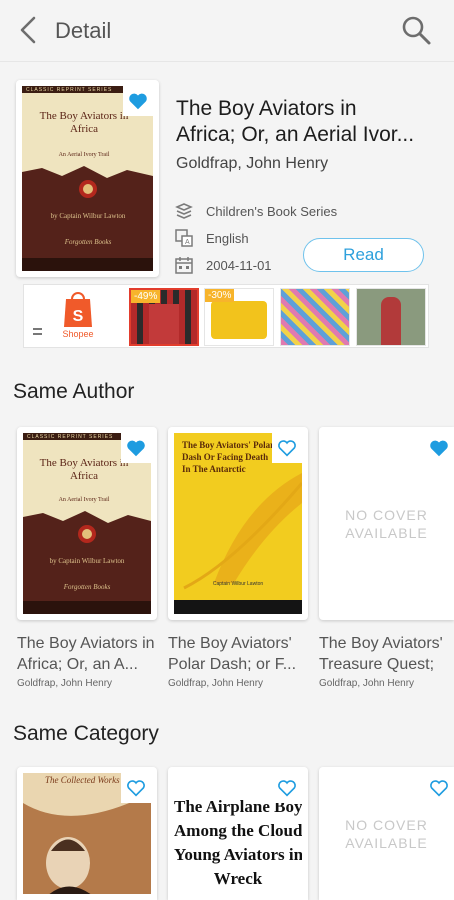  I want to click on cover-title-text: The Collected Works of, so click(87, 780).